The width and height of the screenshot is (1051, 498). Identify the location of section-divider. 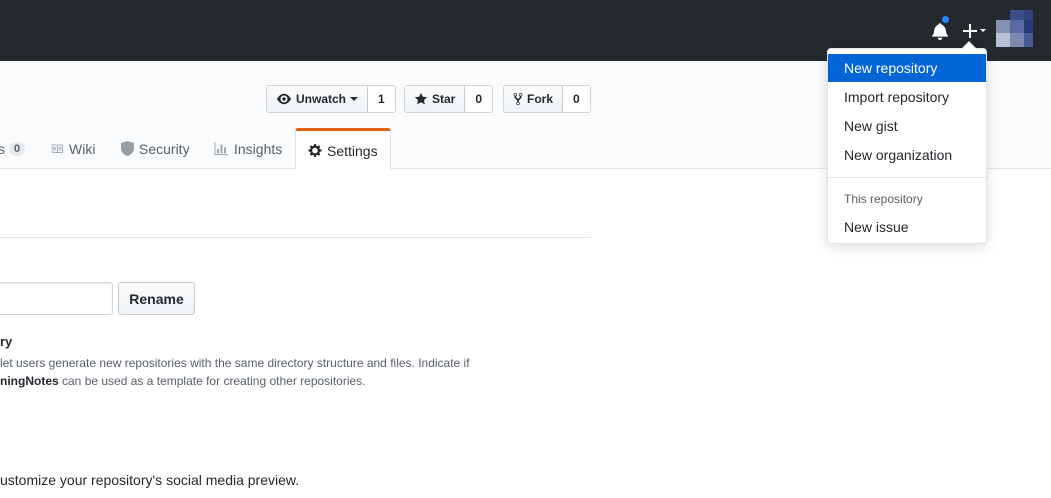
(295, 237).